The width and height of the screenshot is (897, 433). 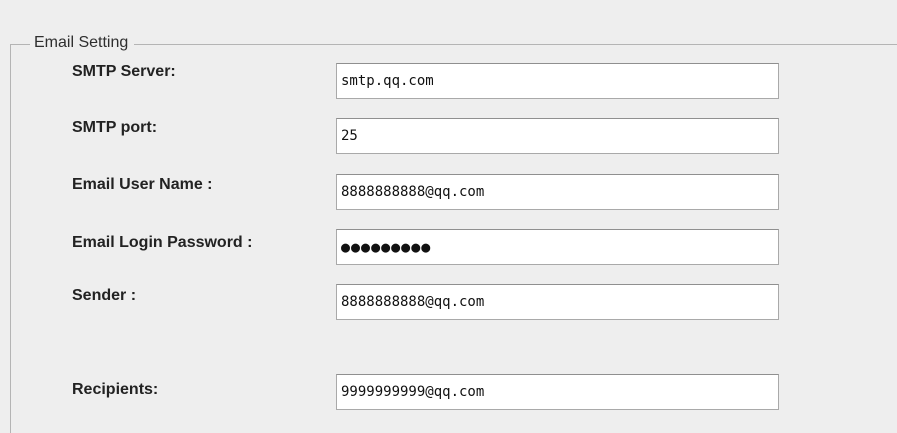 What do you see at coordinates (557, 392) in the screenshot?
I see `recipients-input` at bounding box center [557, 392].